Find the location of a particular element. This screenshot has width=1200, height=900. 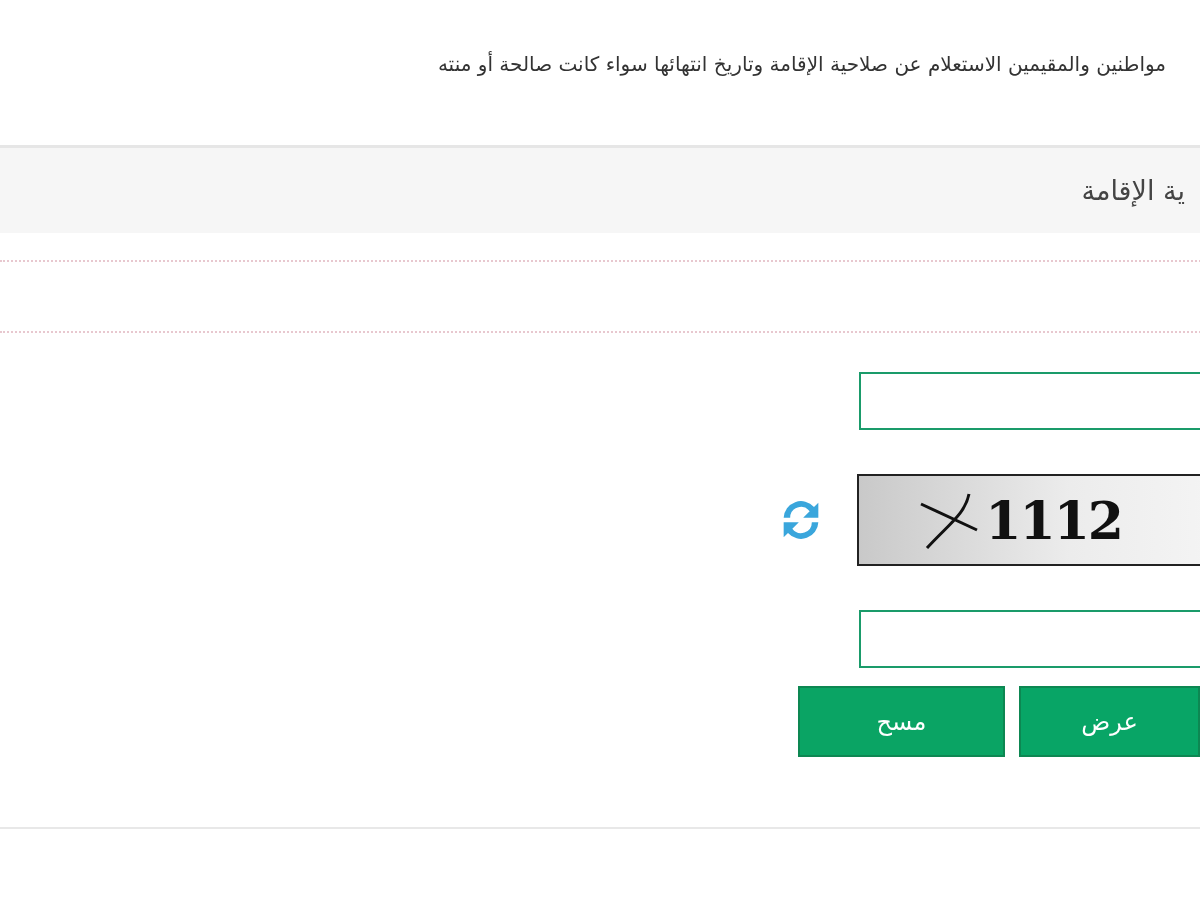

clear-button: مسح is located at coordinates (901, 721).